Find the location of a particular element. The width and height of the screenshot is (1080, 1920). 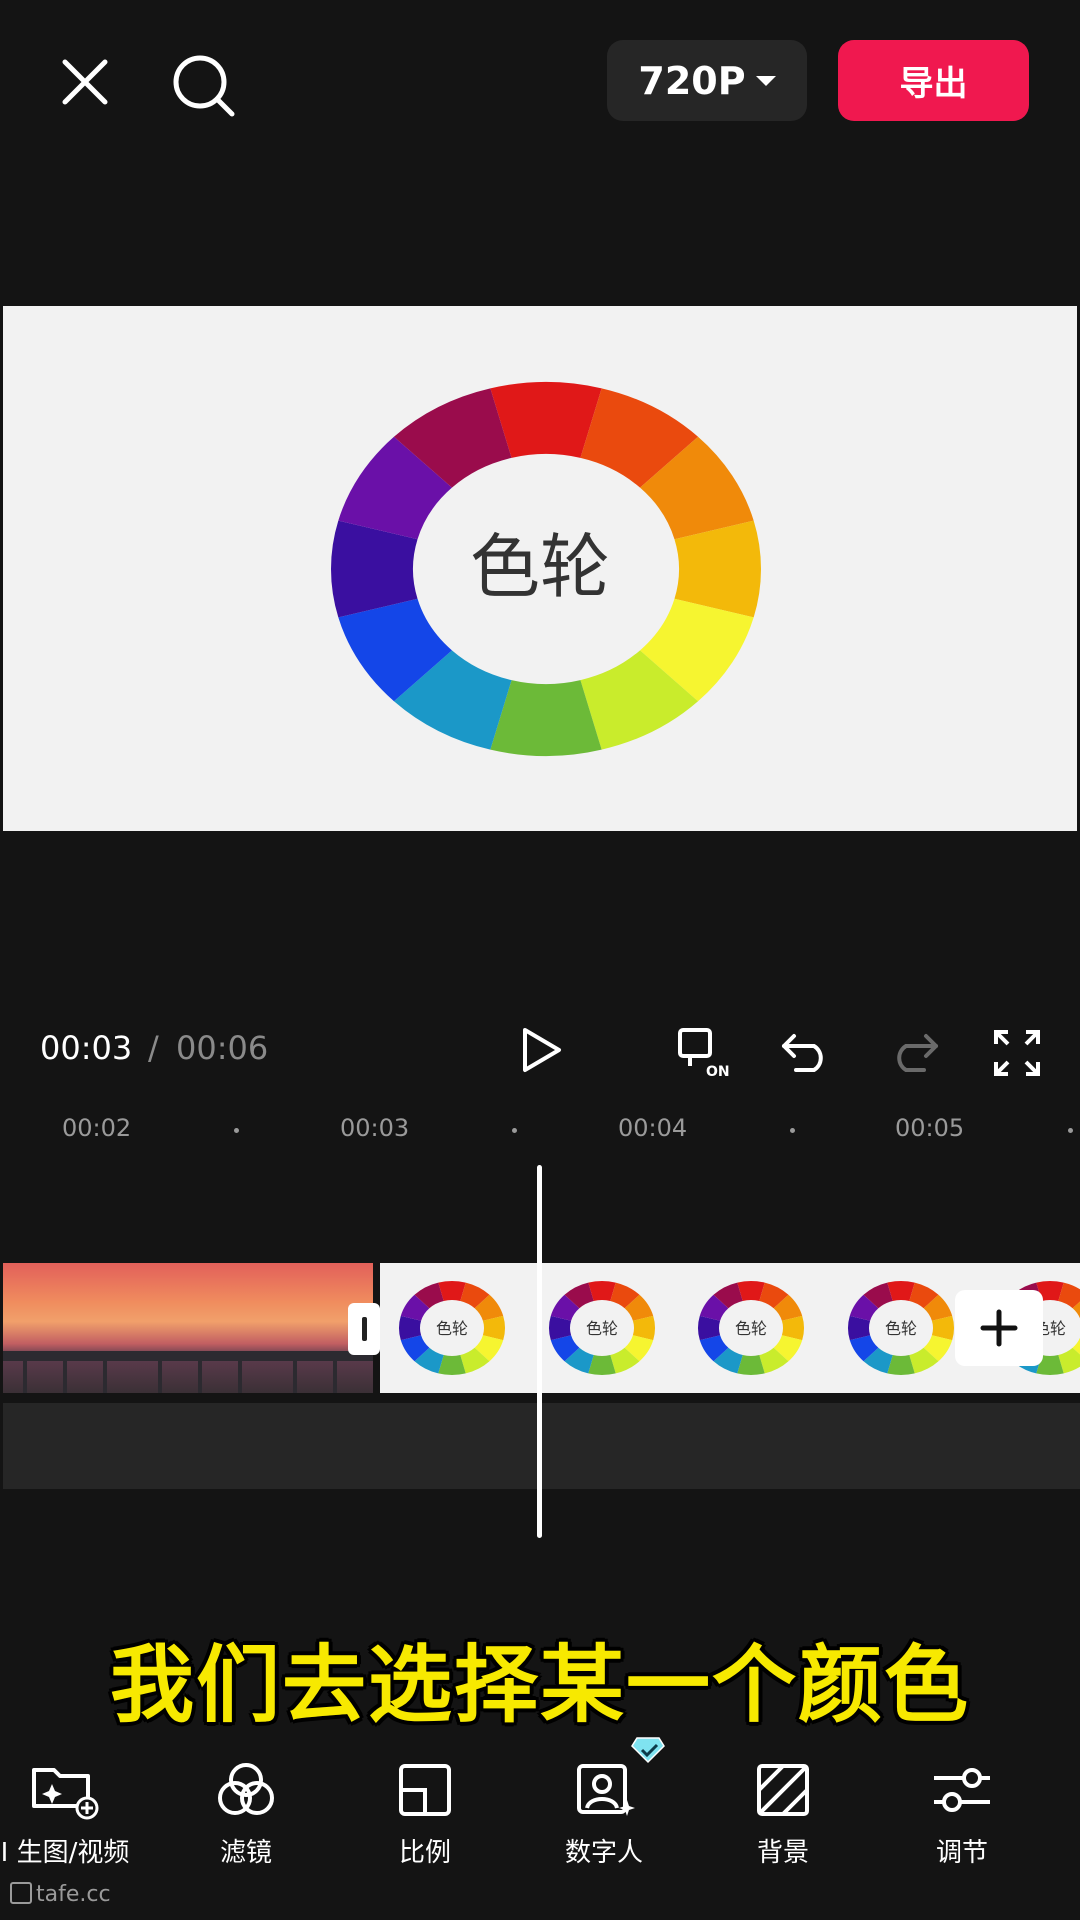

ruler-tick: 00:02 is located at coordinates (97, 1128).